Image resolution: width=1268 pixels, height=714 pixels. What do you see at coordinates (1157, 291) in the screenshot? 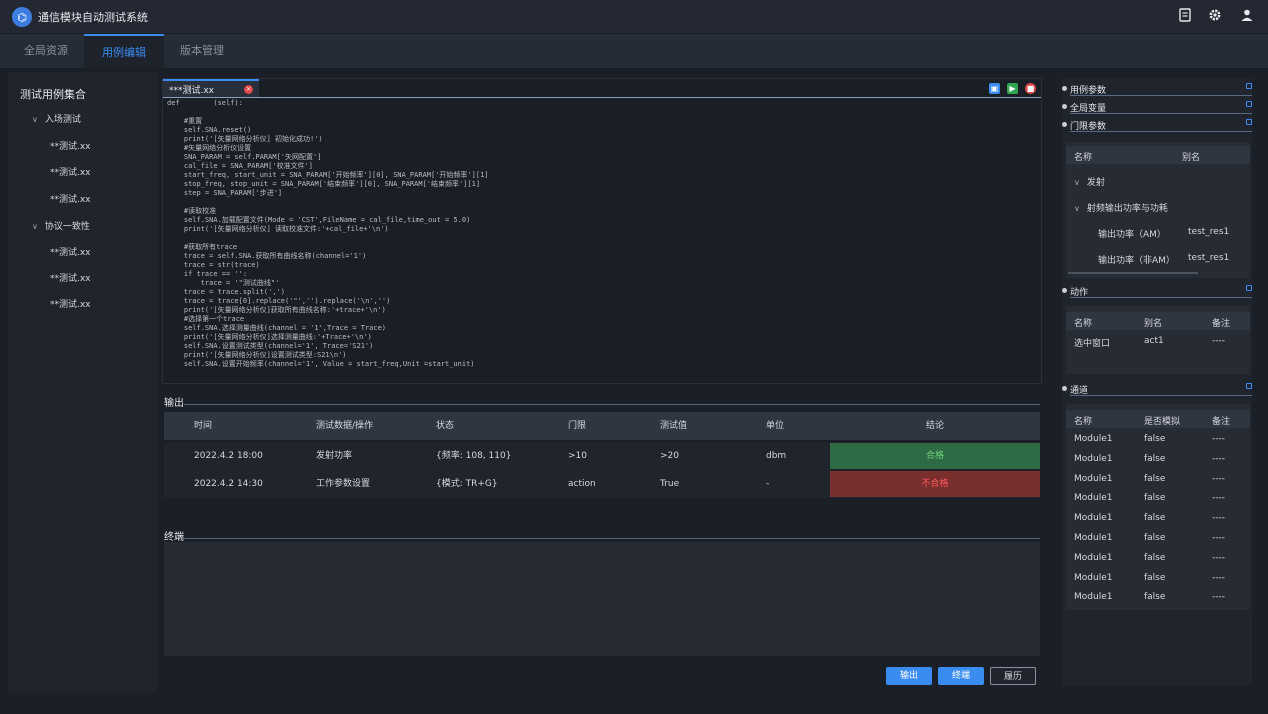
I see `section-action: 动作` at bounding box center [1157, 291].